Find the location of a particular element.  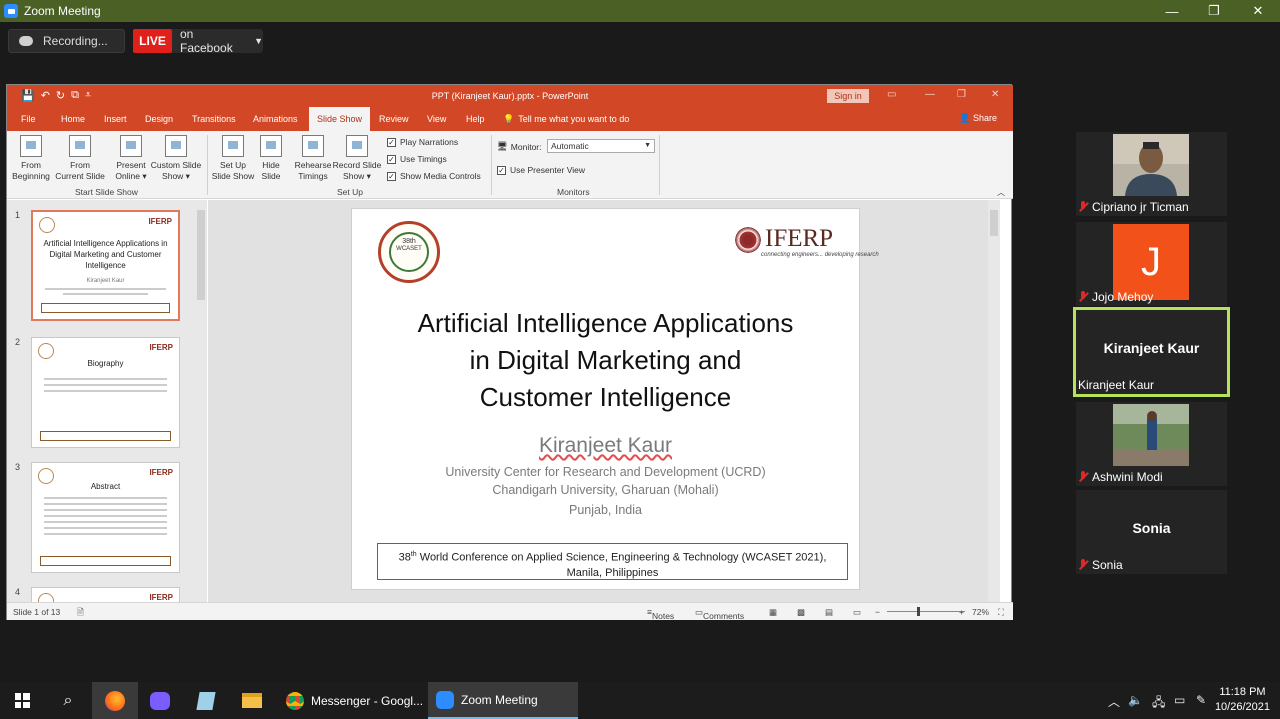

slide-affiliation: Punjab, India is located at coordinates (605, 510).